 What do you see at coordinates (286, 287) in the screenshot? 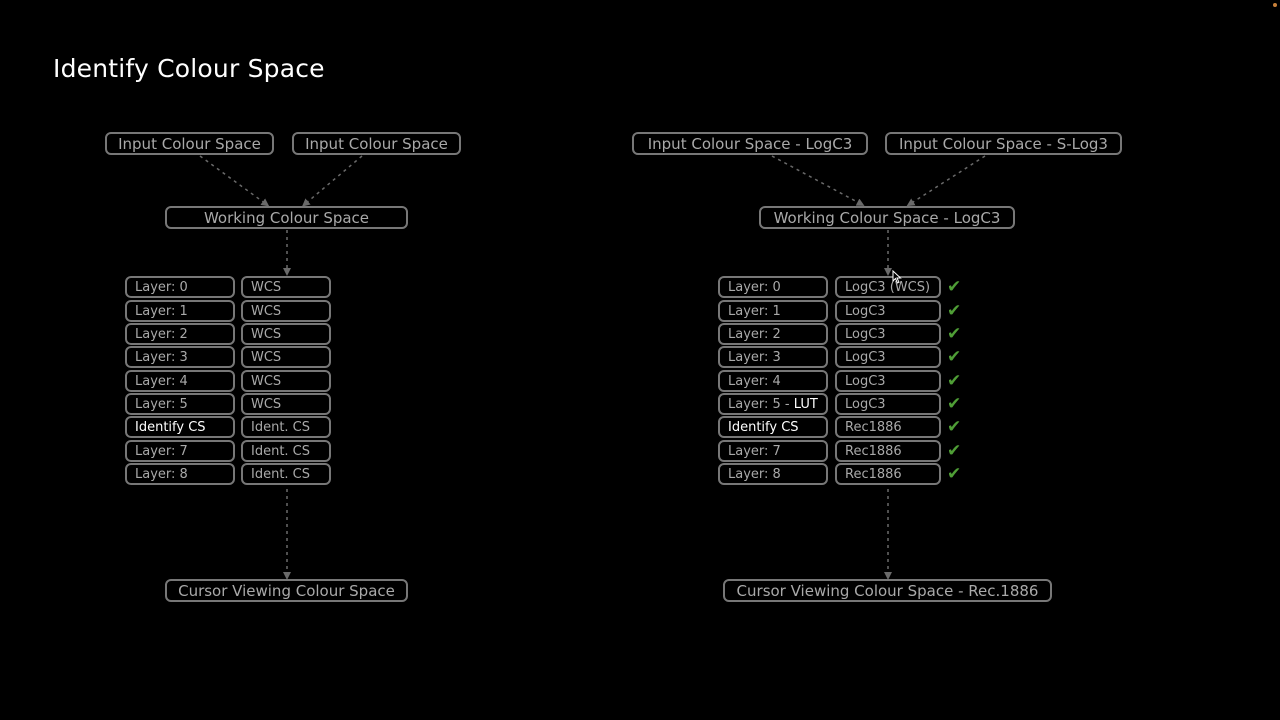
I see `left-space-0: WCS` at bounding box center [286, 287].